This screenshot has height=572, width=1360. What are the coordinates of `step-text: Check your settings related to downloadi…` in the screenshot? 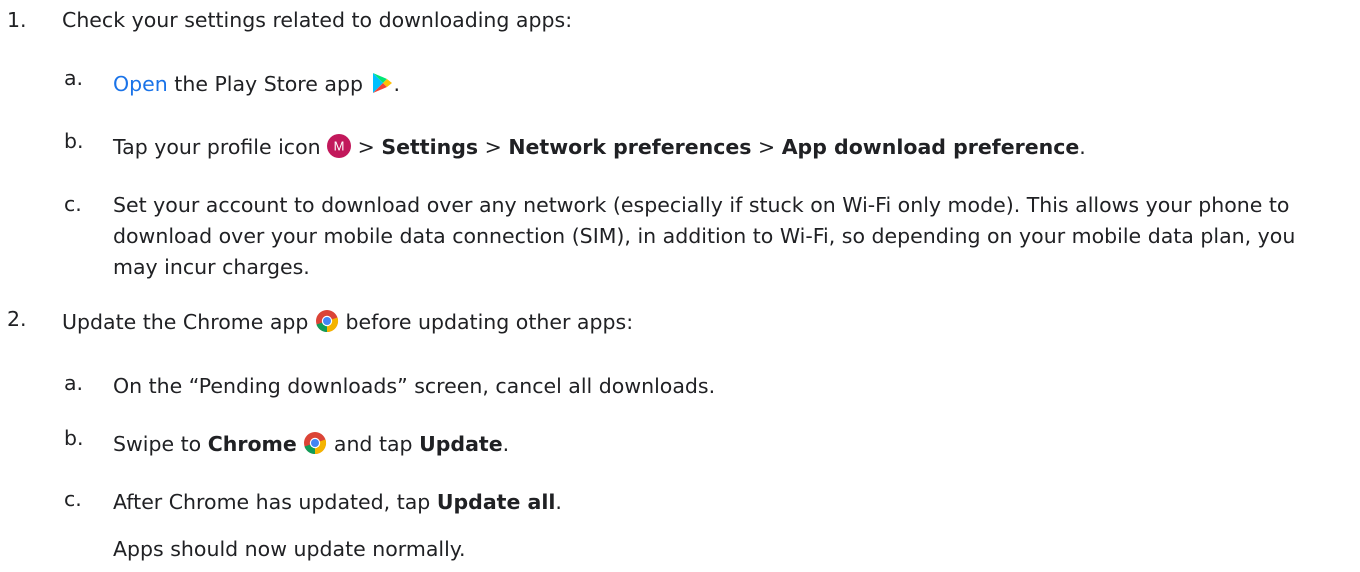 It's located at (317, 20).